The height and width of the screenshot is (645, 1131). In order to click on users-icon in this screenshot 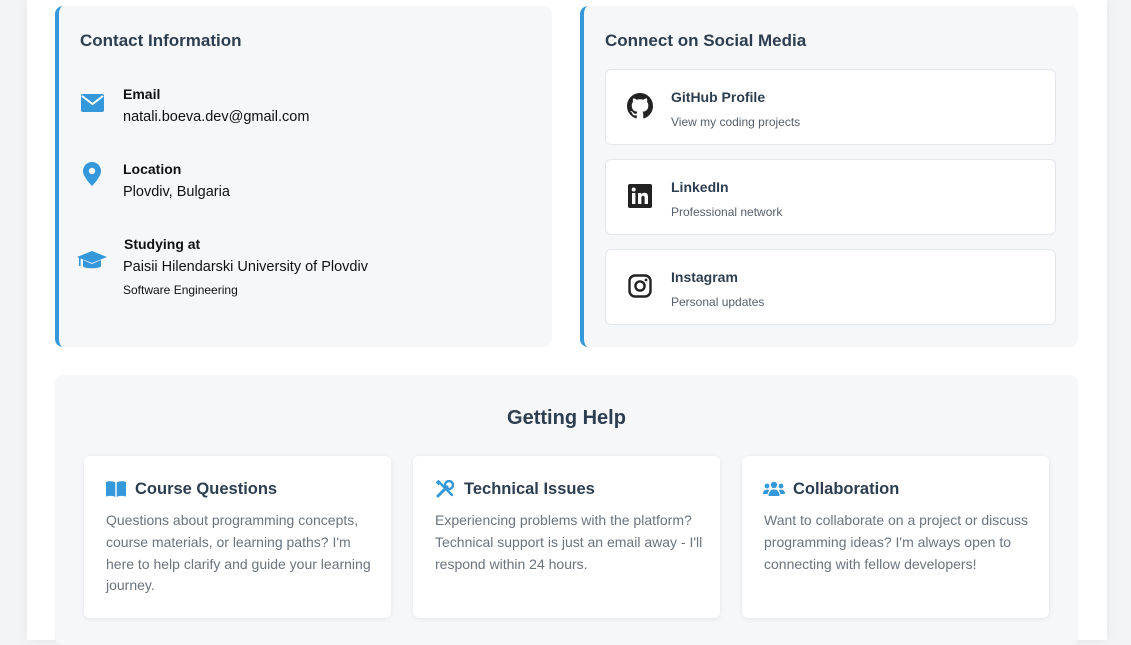, I will do `click(774, 489)`.